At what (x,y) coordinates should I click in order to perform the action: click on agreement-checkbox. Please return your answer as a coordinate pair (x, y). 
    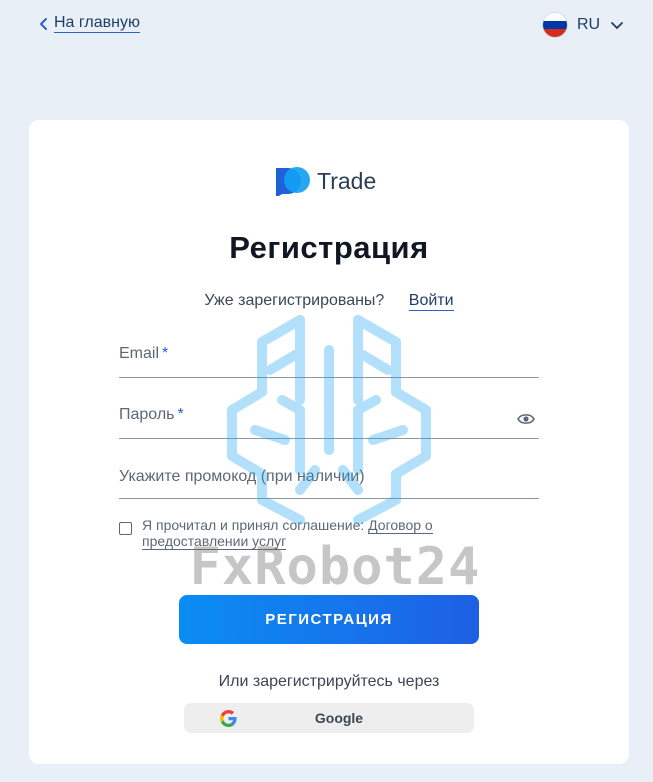
    Looking at the image, I should click on (125, 528).